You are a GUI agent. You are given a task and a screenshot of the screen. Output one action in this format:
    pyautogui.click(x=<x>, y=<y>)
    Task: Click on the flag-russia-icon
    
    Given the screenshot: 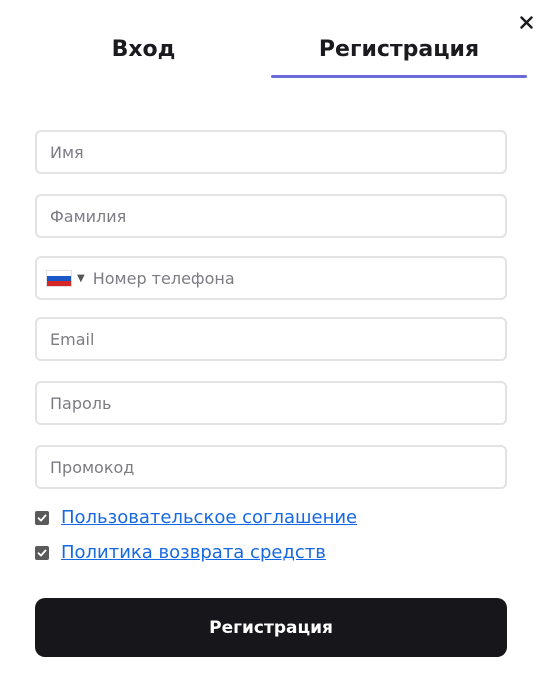 What is the action you would take?
    pyautogui.click(x=59, y=278)
    